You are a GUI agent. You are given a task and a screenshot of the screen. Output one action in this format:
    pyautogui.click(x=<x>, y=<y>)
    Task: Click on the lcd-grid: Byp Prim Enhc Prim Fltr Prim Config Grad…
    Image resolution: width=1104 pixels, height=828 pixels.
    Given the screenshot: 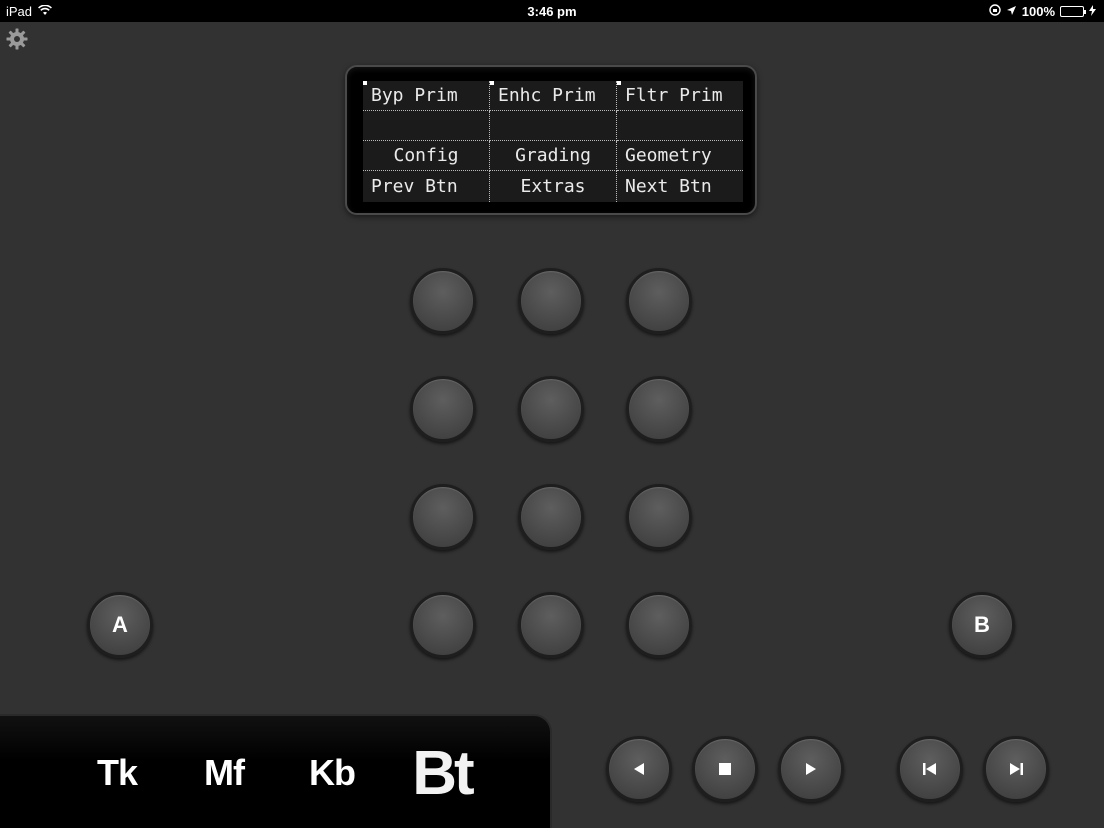 What is the action you would take?
    pyautogui.click(x=553, y=141)
    